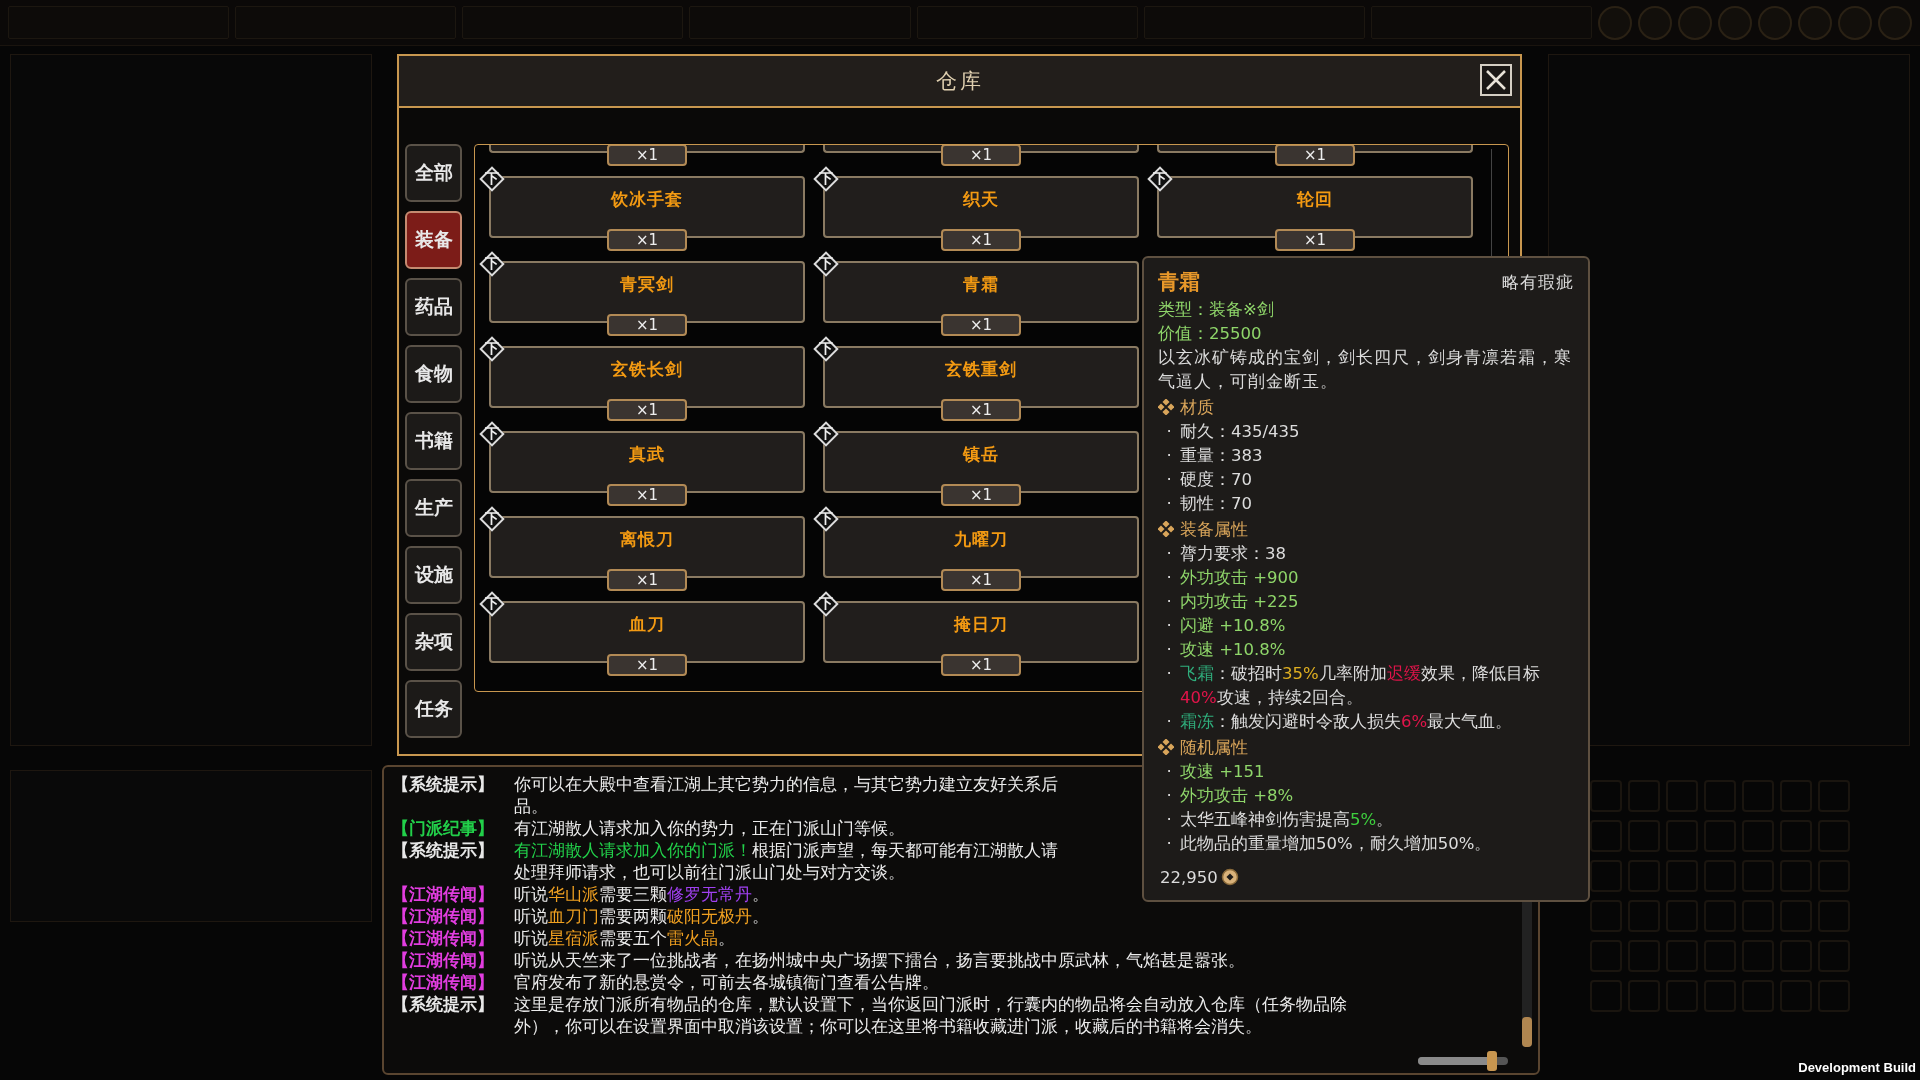 The width and height of the screenshot is (1920, 1080). I want to click on close-button, so click(1496, 80).